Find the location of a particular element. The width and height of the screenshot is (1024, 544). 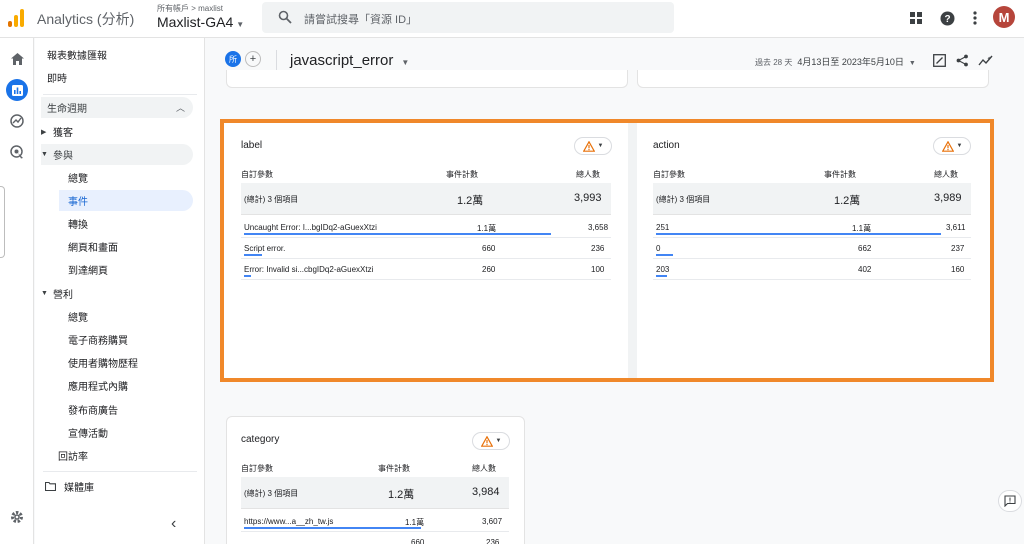

sidebar-realtime: 即時 is located at coordinates (126, 77).